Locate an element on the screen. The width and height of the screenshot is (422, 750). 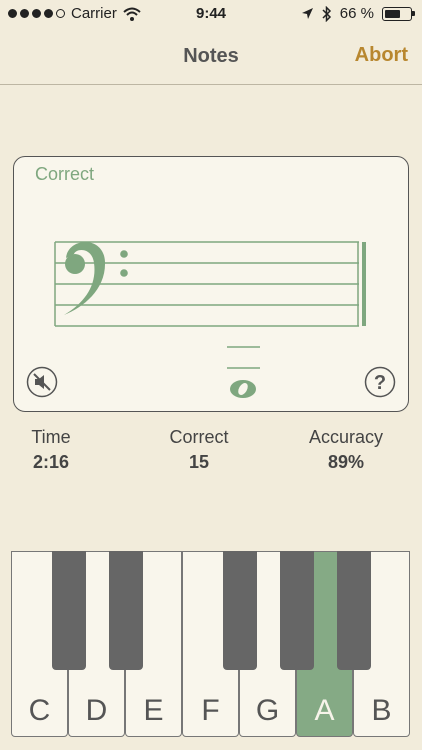
stat-time: Time 2:16 is located at coordinates (58, 450).